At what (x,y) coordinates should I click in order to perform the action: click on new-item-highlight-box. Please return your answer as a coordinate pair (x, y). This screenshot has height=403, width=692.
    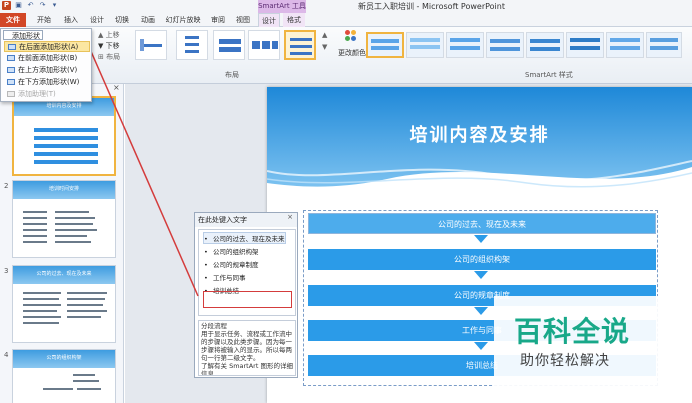
    Looking at the image, I should click on (247, 299).